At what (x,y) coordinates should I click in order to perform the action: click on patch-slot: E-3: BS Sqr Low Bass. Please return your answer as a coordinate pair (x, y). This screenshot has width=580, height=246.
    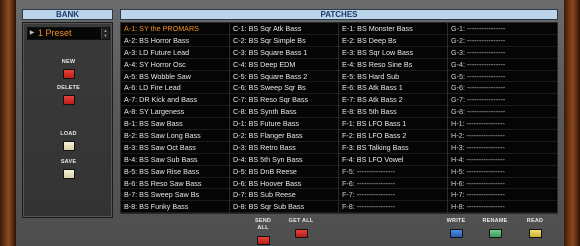
    Looking at the image, I should click on (393, 53).